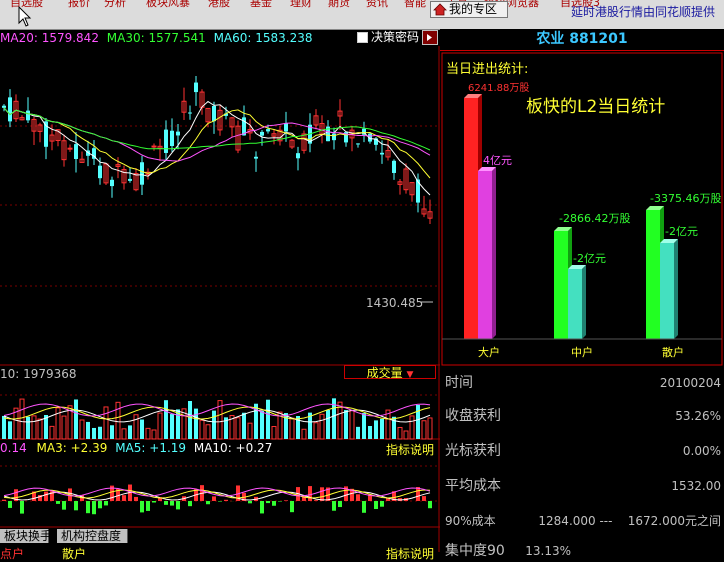 The image size is (724, 562). Describe the element at coordinates (339, 4) in the screenshot. I see `menu-item-7: 期货` at that location.